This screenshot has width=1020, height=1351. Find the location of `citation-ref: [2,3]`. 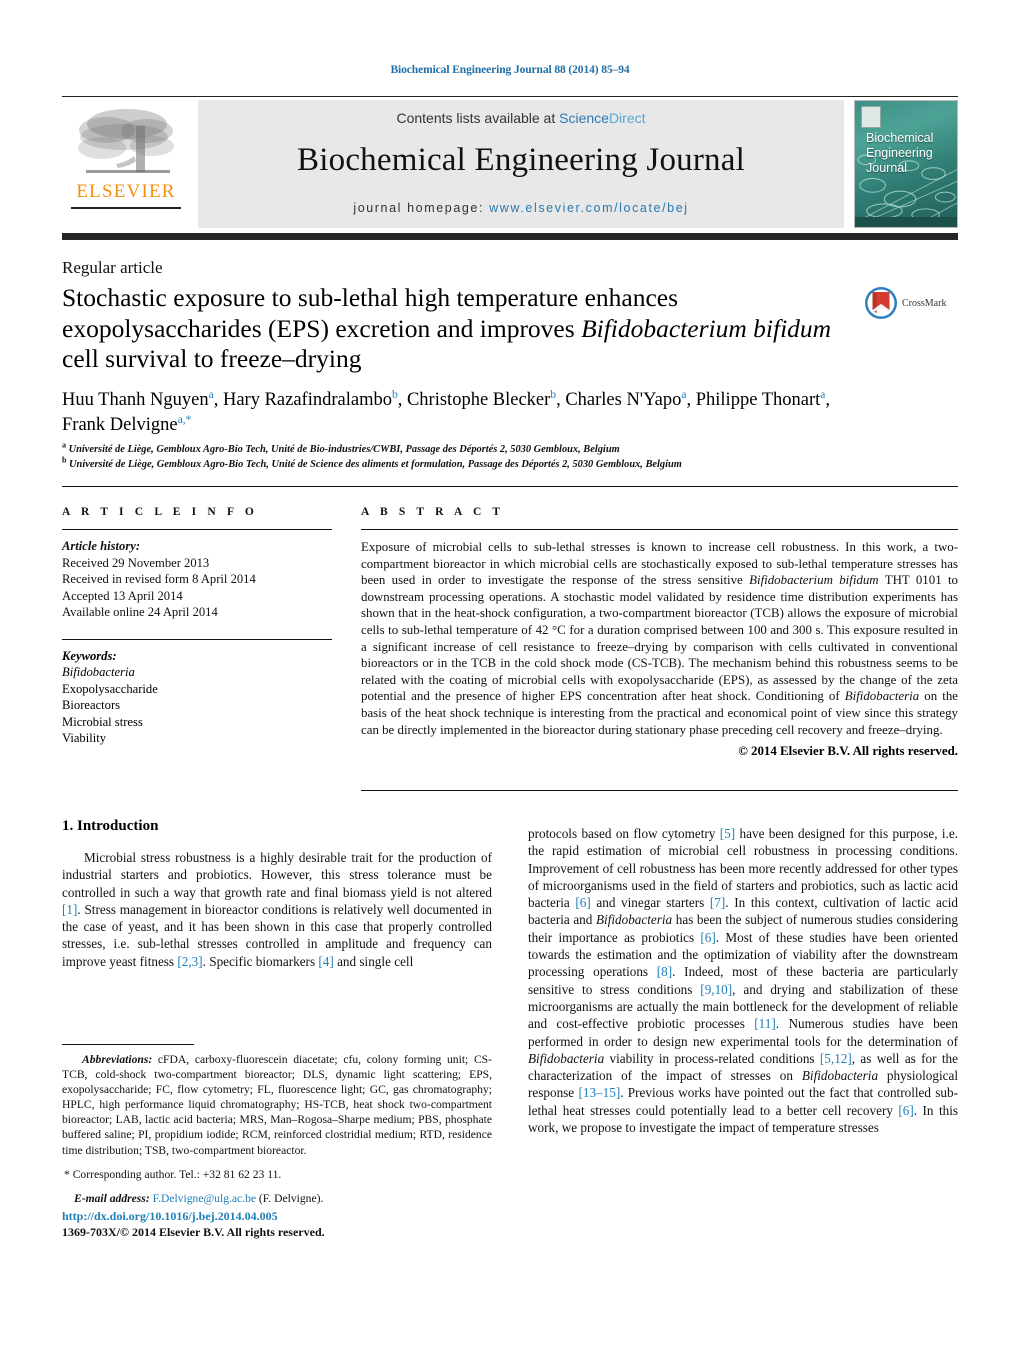

citation-ref: [2,3] is located at coordinates (189, 961).